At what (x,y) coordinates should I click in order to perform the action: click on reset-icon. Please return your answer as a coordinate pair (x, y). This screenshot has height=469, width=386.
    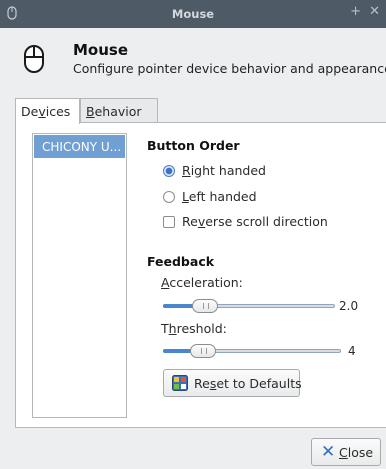
    Looking at the image, I should click on (180, 383).